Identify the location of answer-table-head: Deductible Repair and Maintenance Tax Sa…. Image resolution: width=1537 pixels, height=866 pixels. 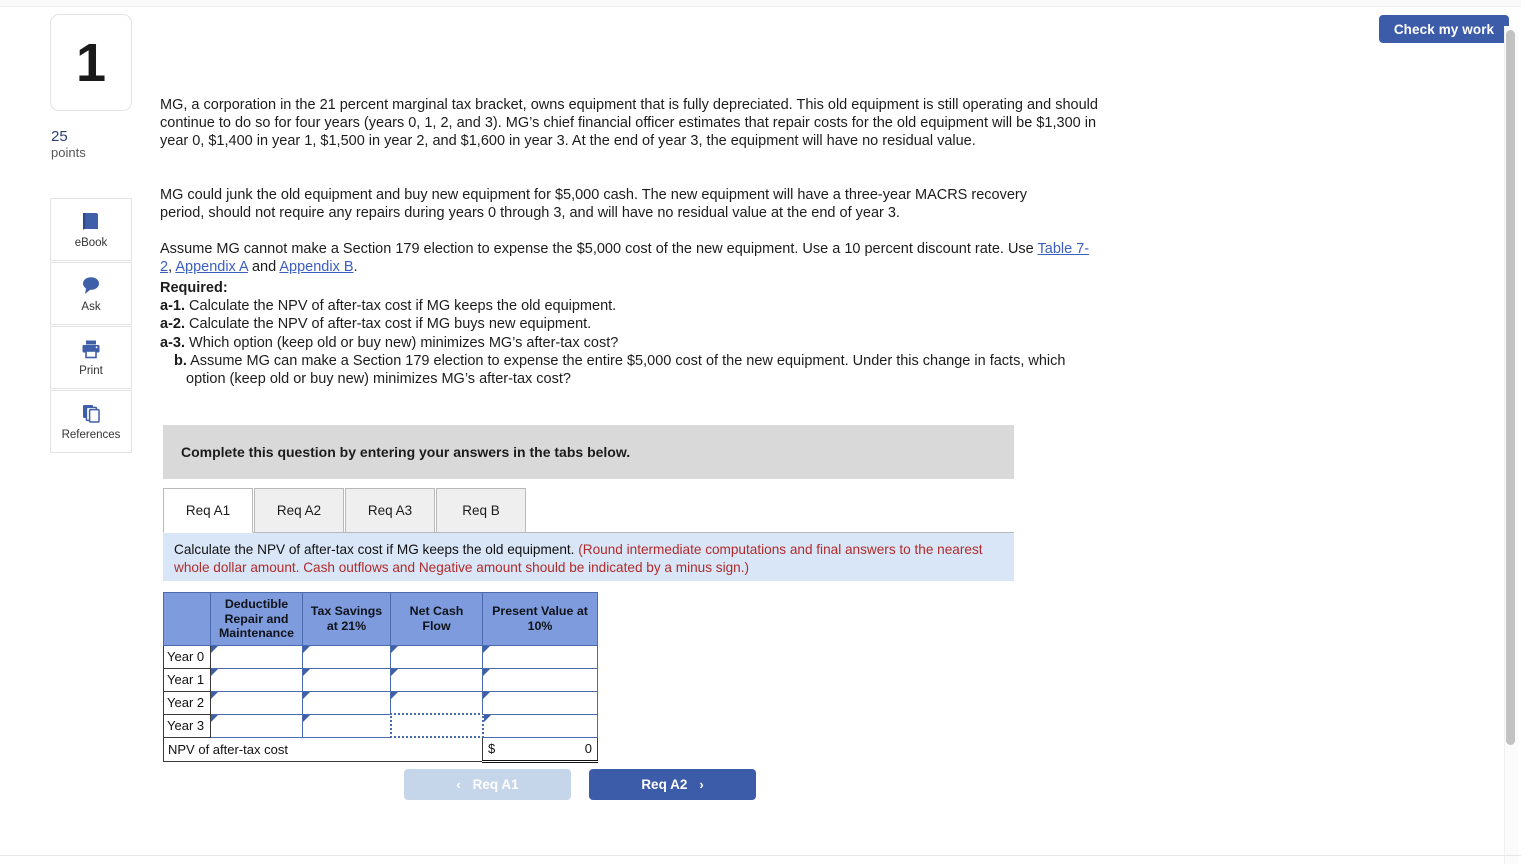
(380, 619).